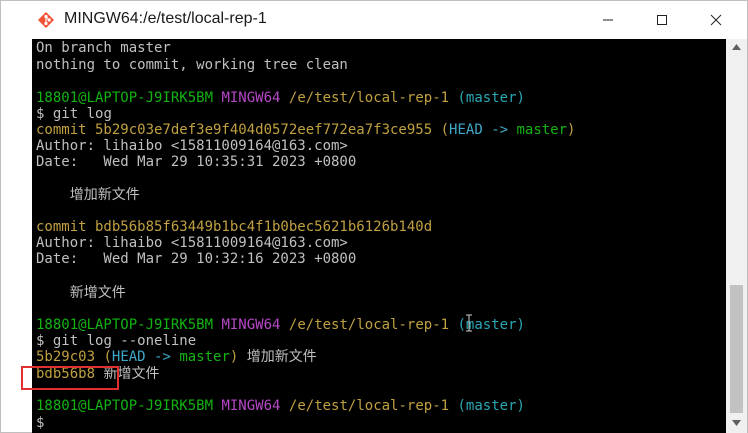 The image size is (748, 433). What do you see at coordinates (66, 357) in the screenshot?
I see `short-hash: 5b29c03` at bounding box center [66, 357].